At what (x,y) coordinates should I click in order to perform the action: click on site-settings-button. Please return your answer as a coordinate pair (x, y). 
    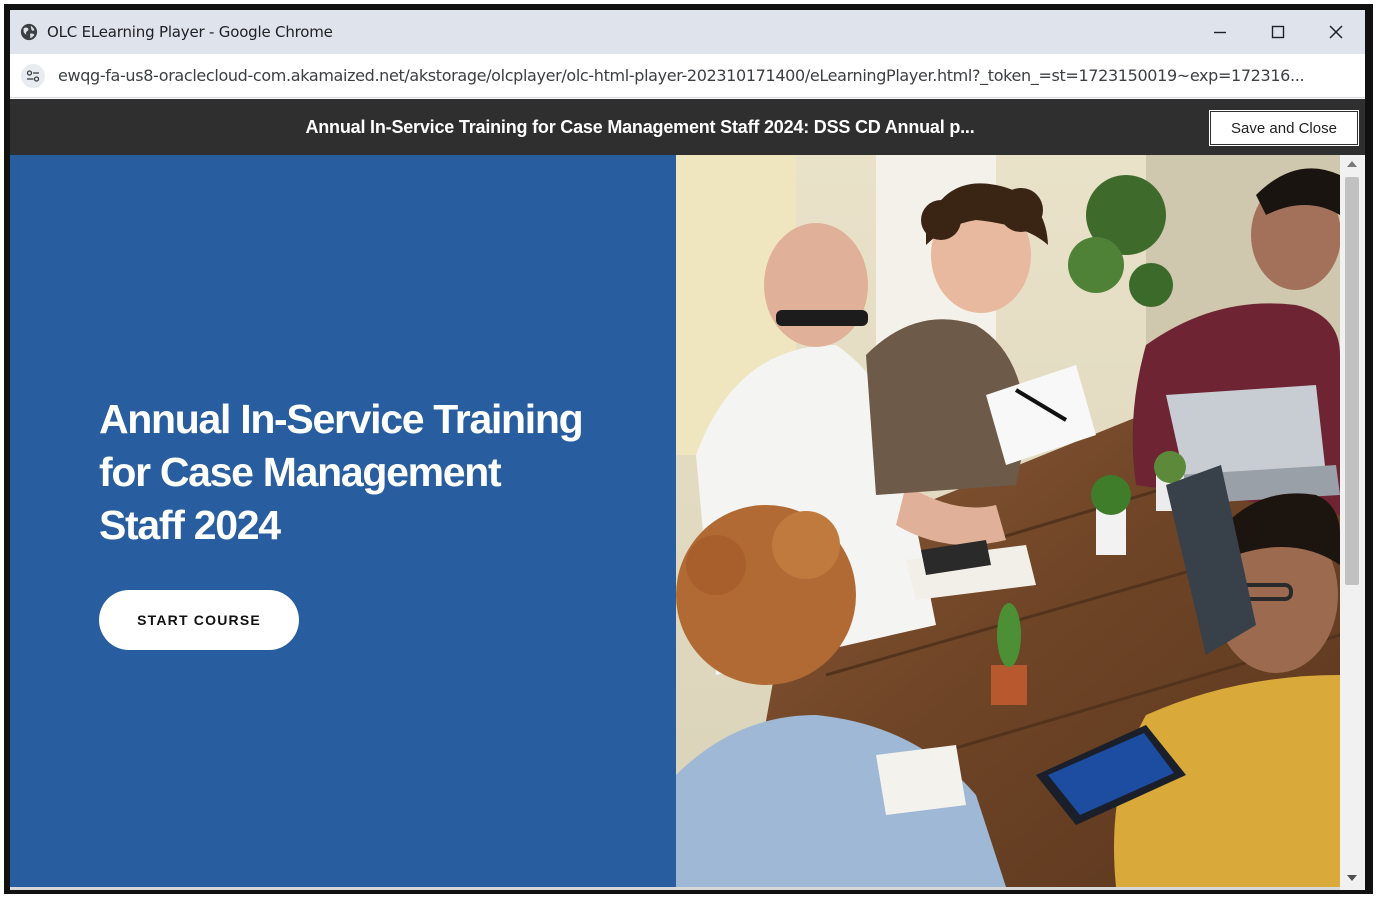
    Looking at the image, I should click on (33, 75).